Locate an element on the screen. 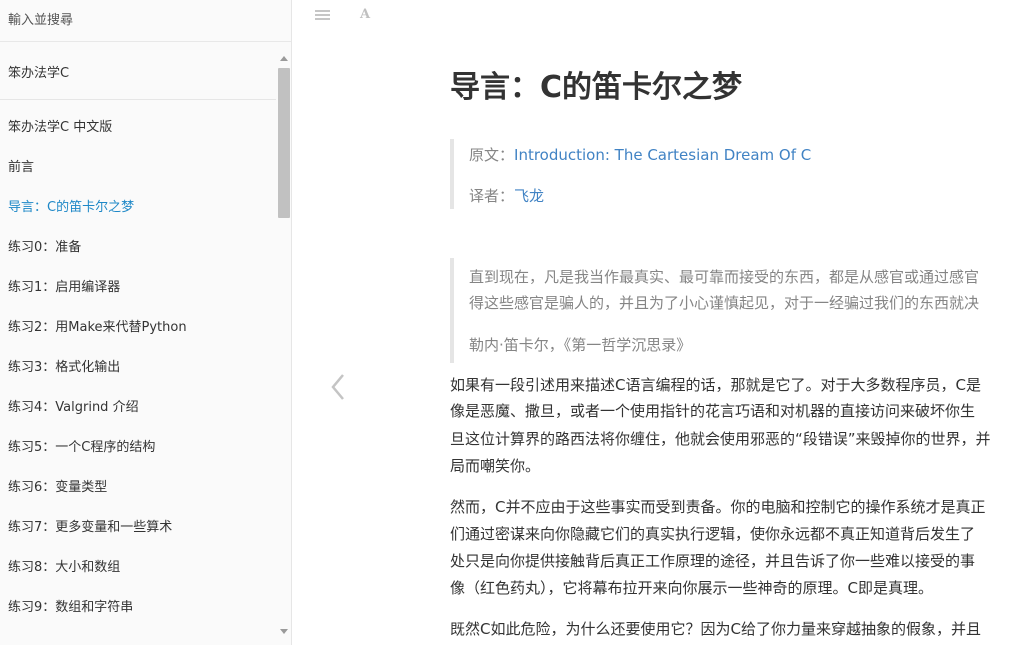 The image size is (1016, 645). toc-divider is located at coordinates (138, 99).